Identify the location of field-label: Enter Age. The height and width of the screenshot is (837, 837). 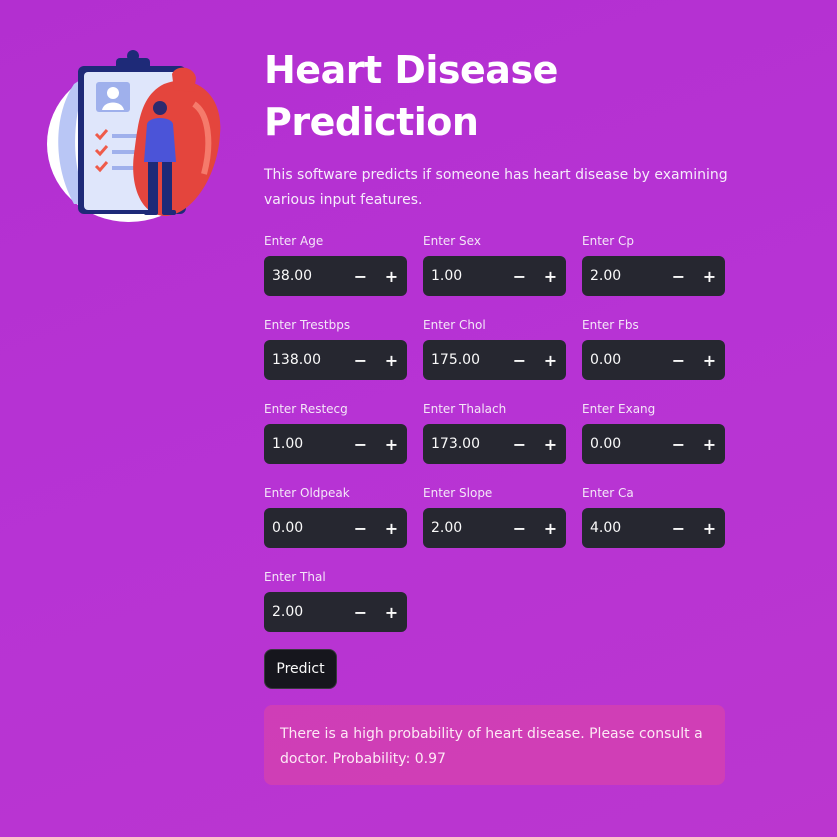
(294, 241).